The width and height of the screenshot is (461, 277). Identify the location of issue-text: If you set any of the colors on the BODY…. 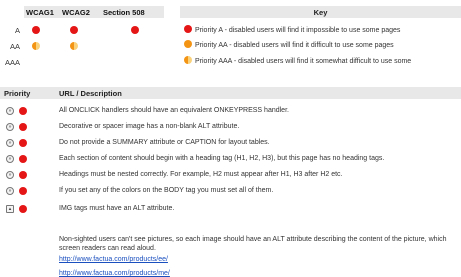
(166, 190).